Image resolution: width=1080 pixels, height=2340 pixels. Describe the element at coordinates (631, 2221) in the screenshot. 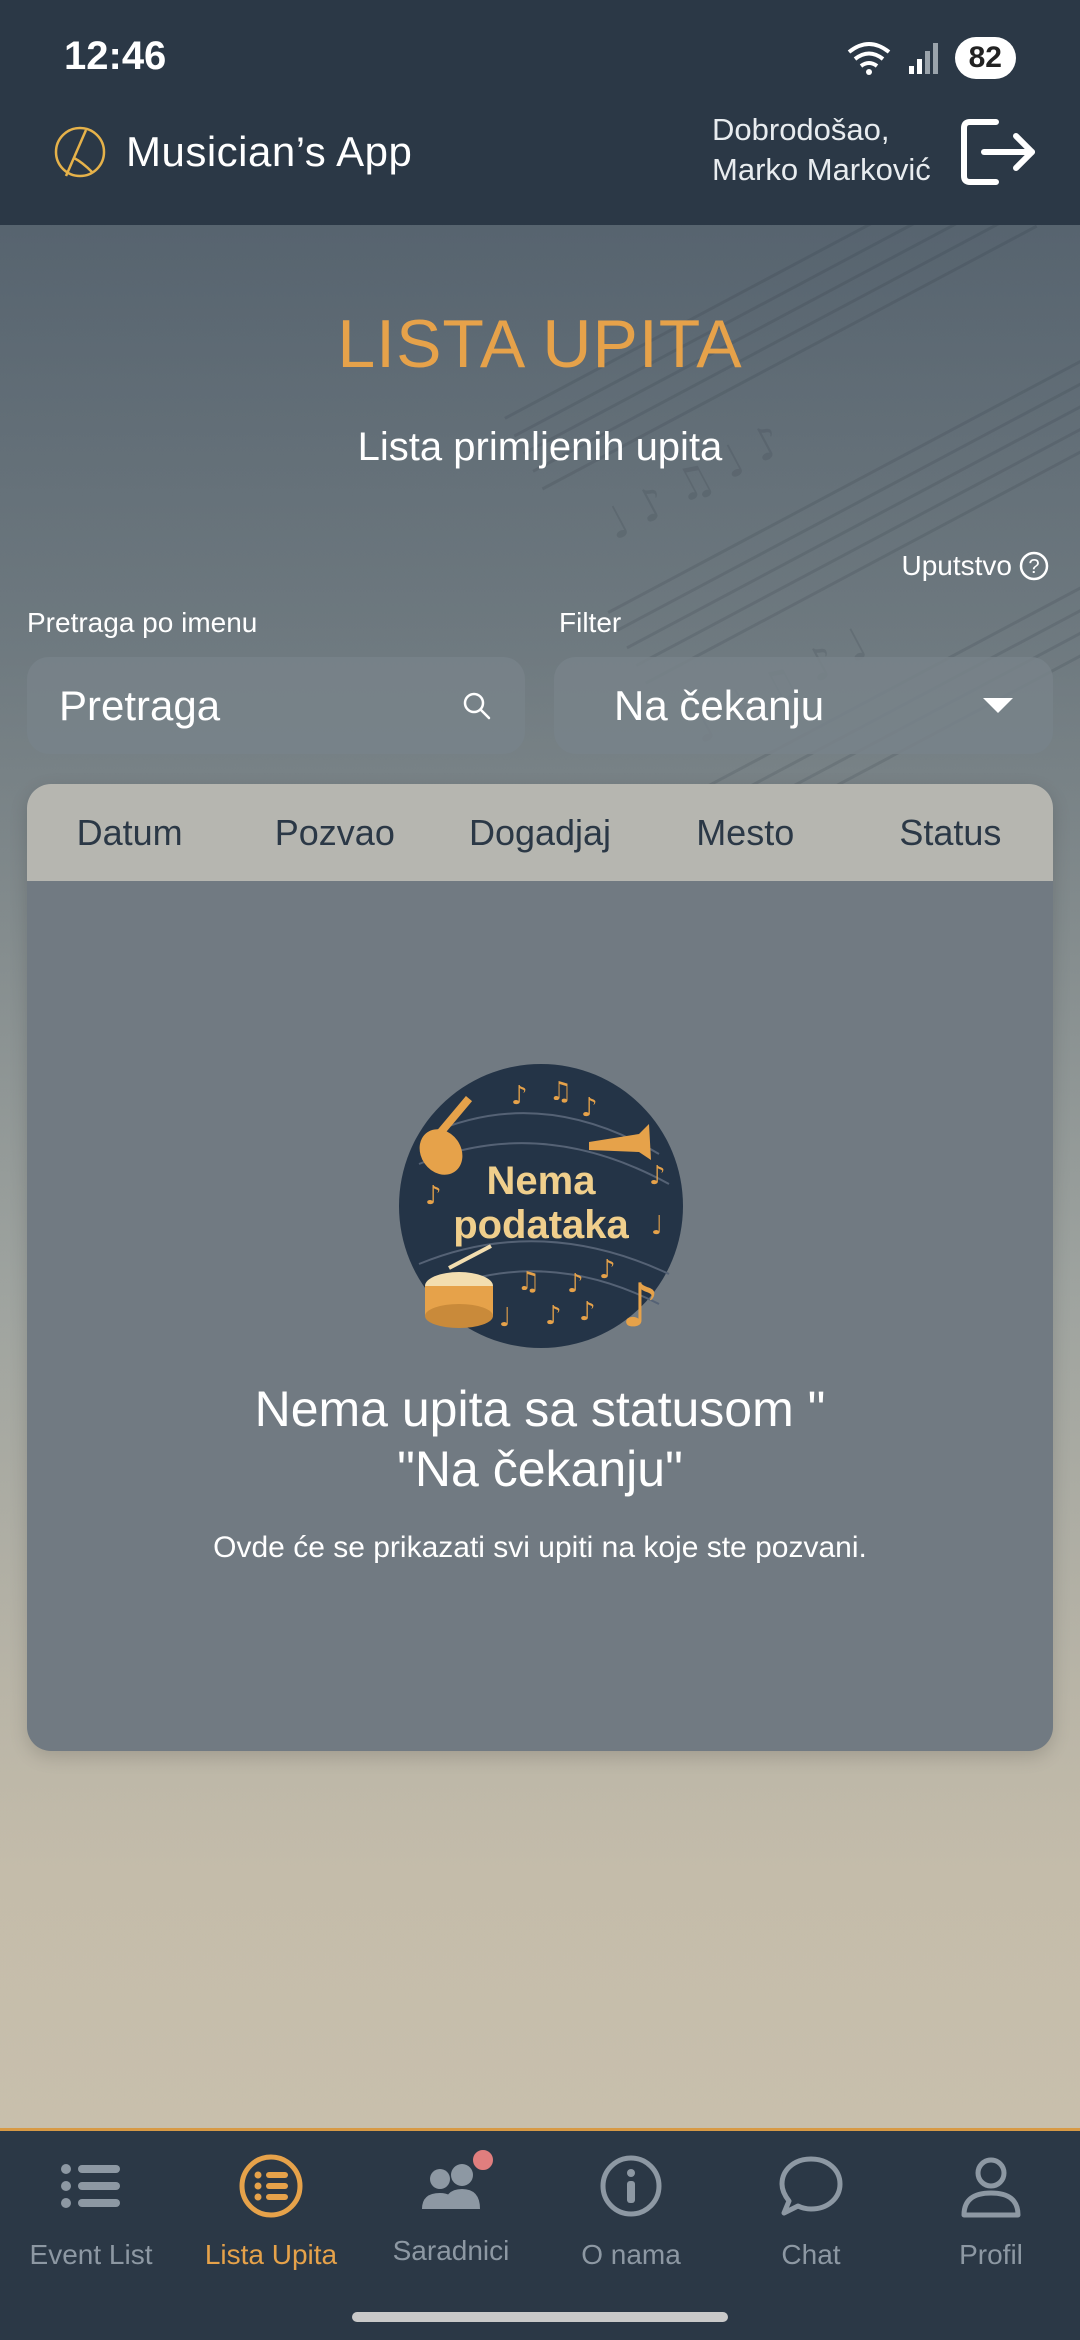

I see `nav-item-o-nama: O nama` at that location.